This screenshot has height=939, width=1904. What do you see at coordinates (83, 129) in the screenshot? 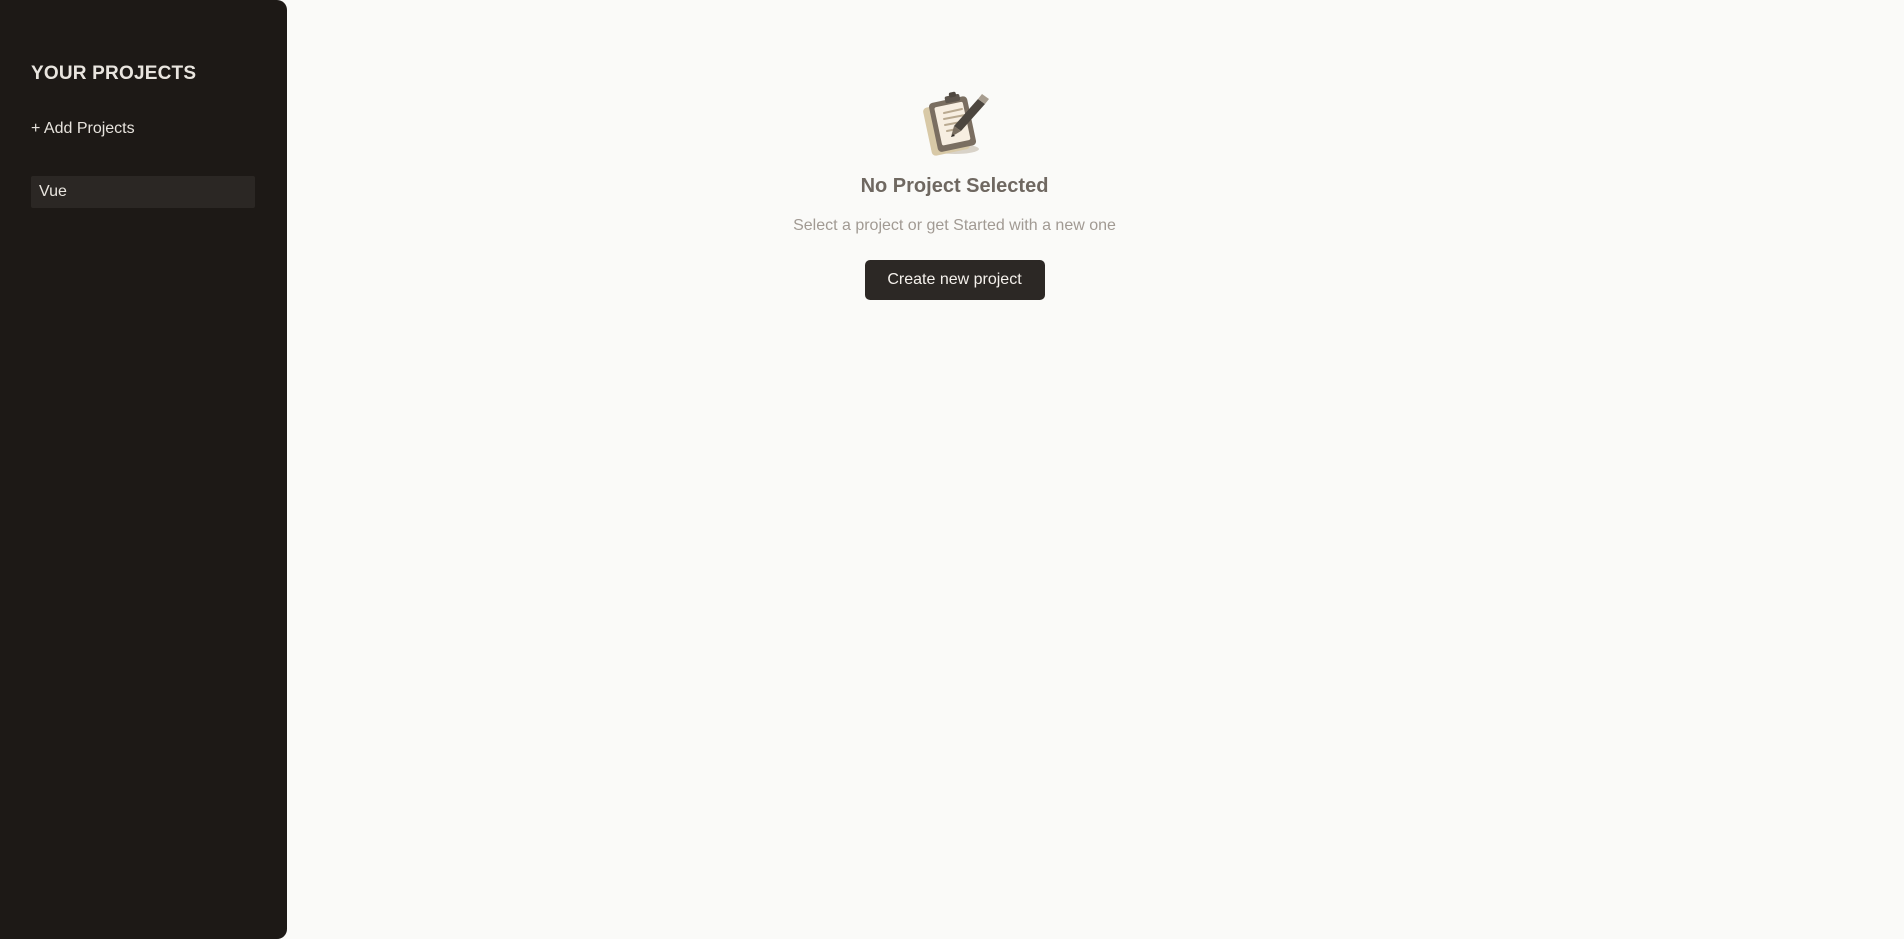
I see `add-projects-button: + Add Projects` at bounding box center [83, 129].